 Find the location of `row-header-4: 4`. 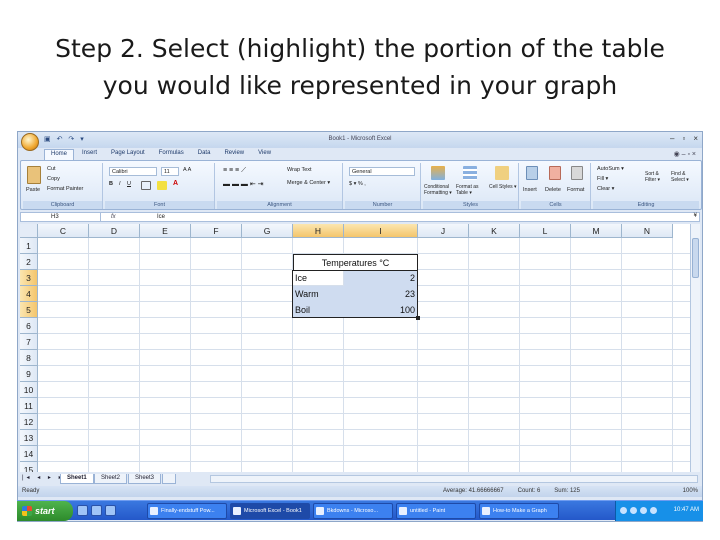

row-header-4: 4 is located at coordinates (29, 294).